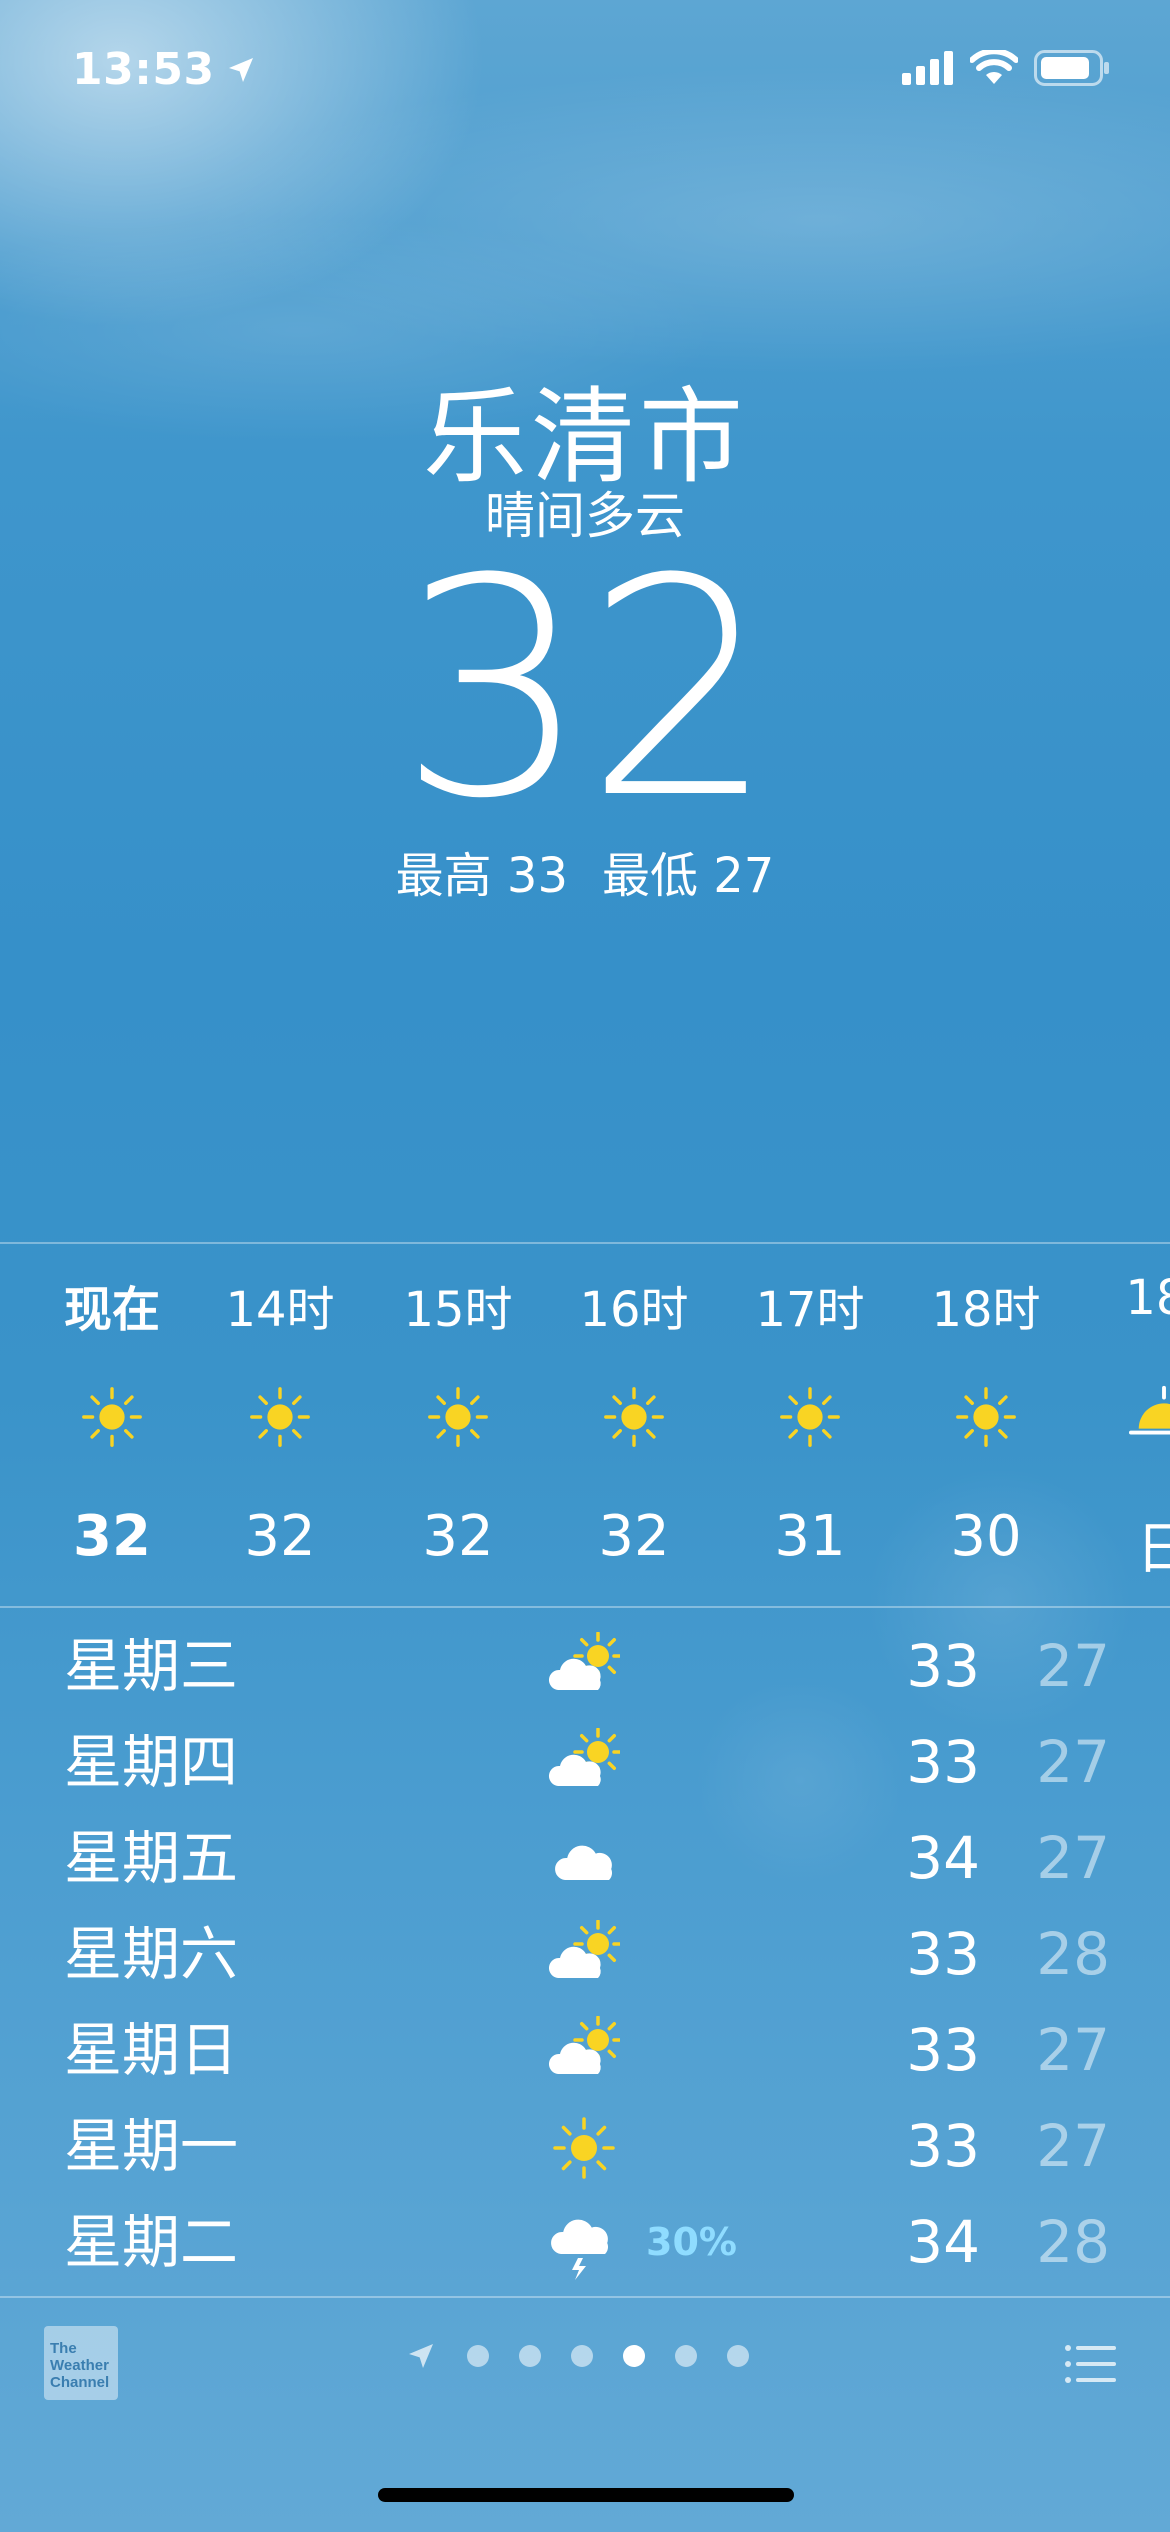  I want to click on precip-chance: 30%, so click(691, 2242).